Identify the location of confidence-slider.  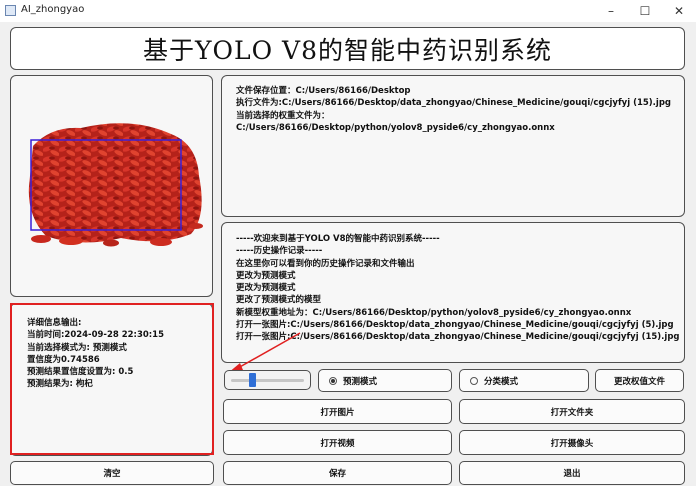
(267, 380).